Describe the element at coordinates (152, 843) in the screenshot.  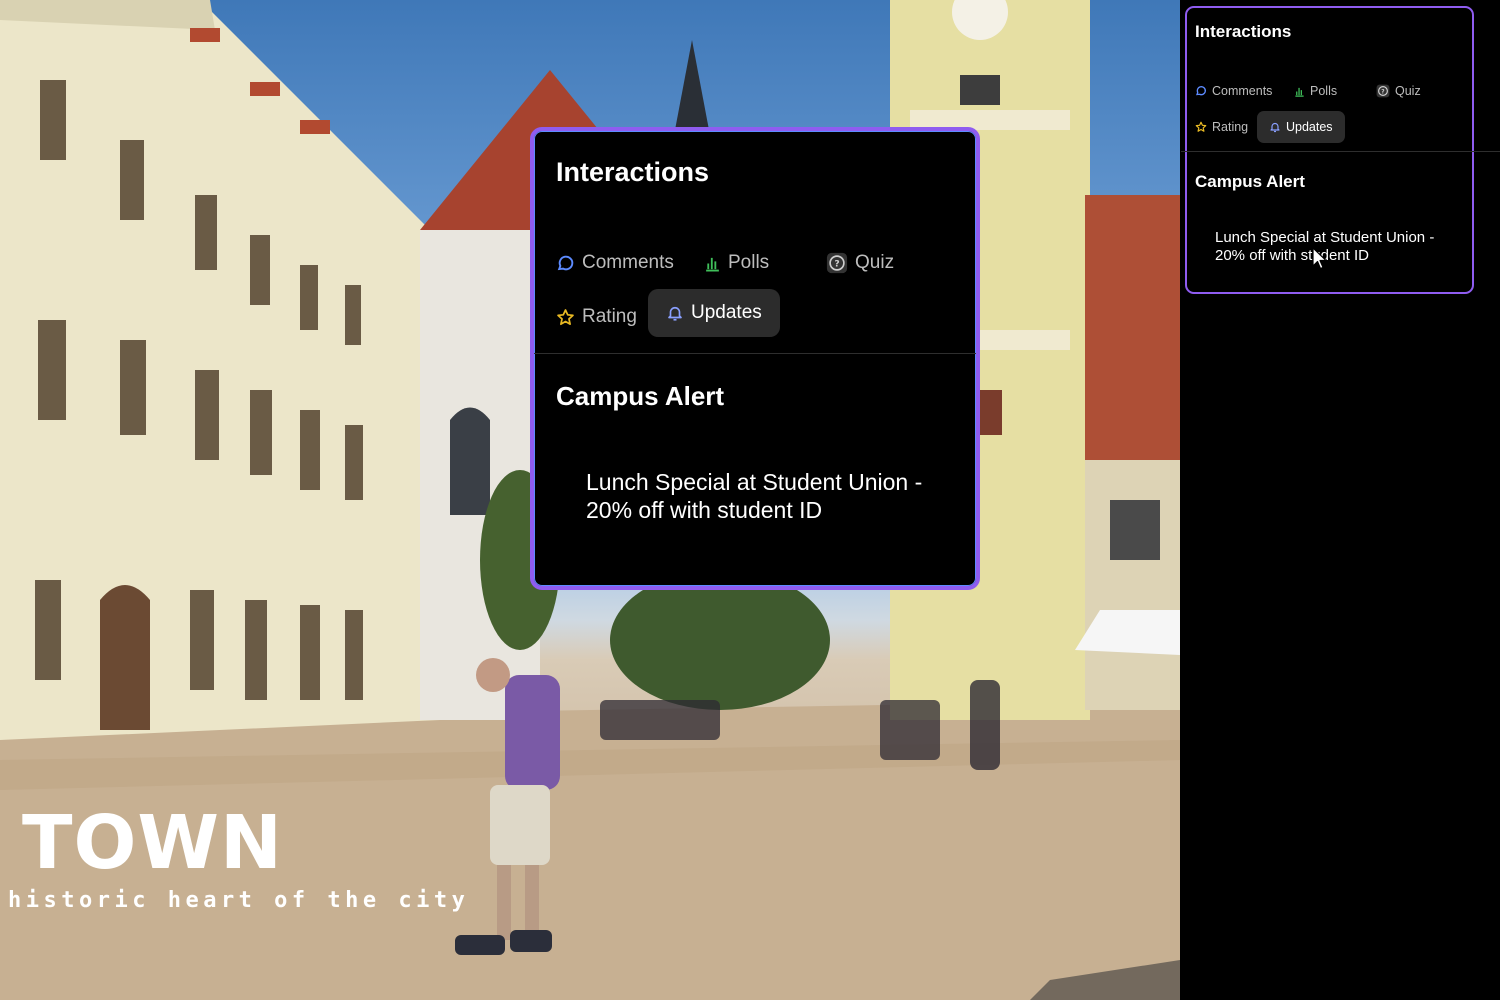
I see `video-caption-title: TOWN` at that location.